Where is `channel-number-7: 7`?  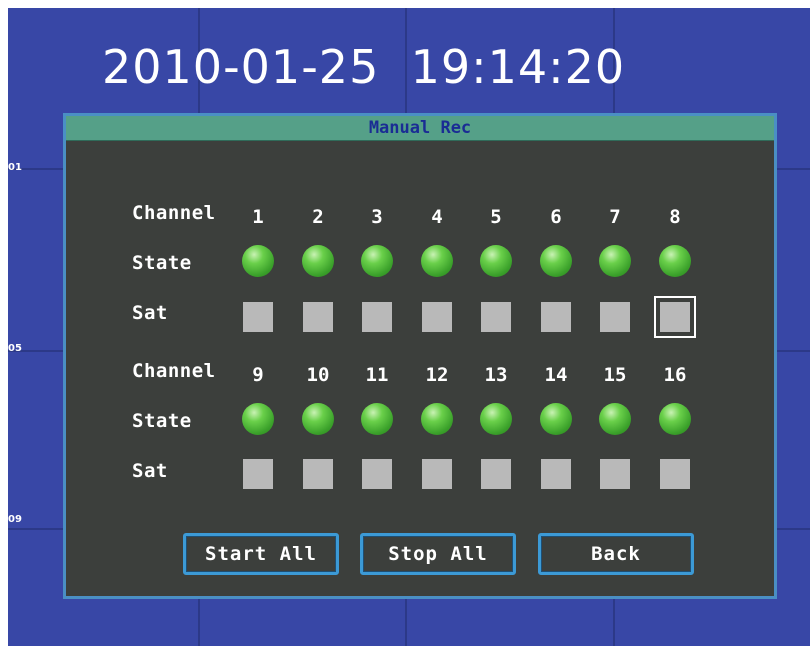 channel-number-7: 7 is located at coordinates (615, 217).